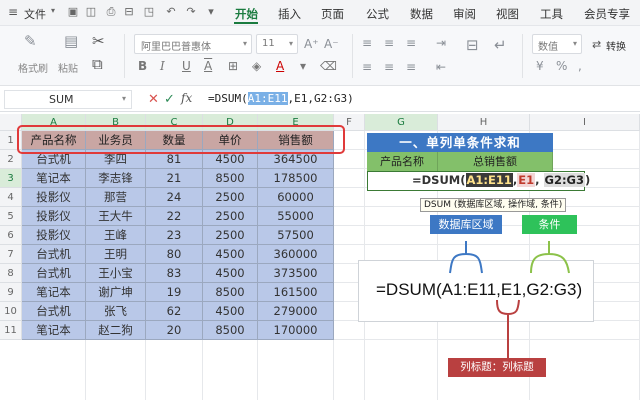  What do you see at coordinates (111, 12) in the screenshot?
I see `print-preview-icon: ⎙` at bounding box center [111, 12].